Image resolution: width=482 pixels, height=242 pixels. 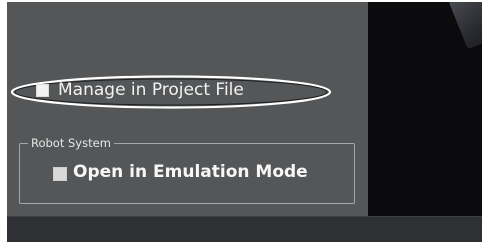 I want to click on manage-in-project-file-label: Manage in Project File, so click(x=151, y=90).